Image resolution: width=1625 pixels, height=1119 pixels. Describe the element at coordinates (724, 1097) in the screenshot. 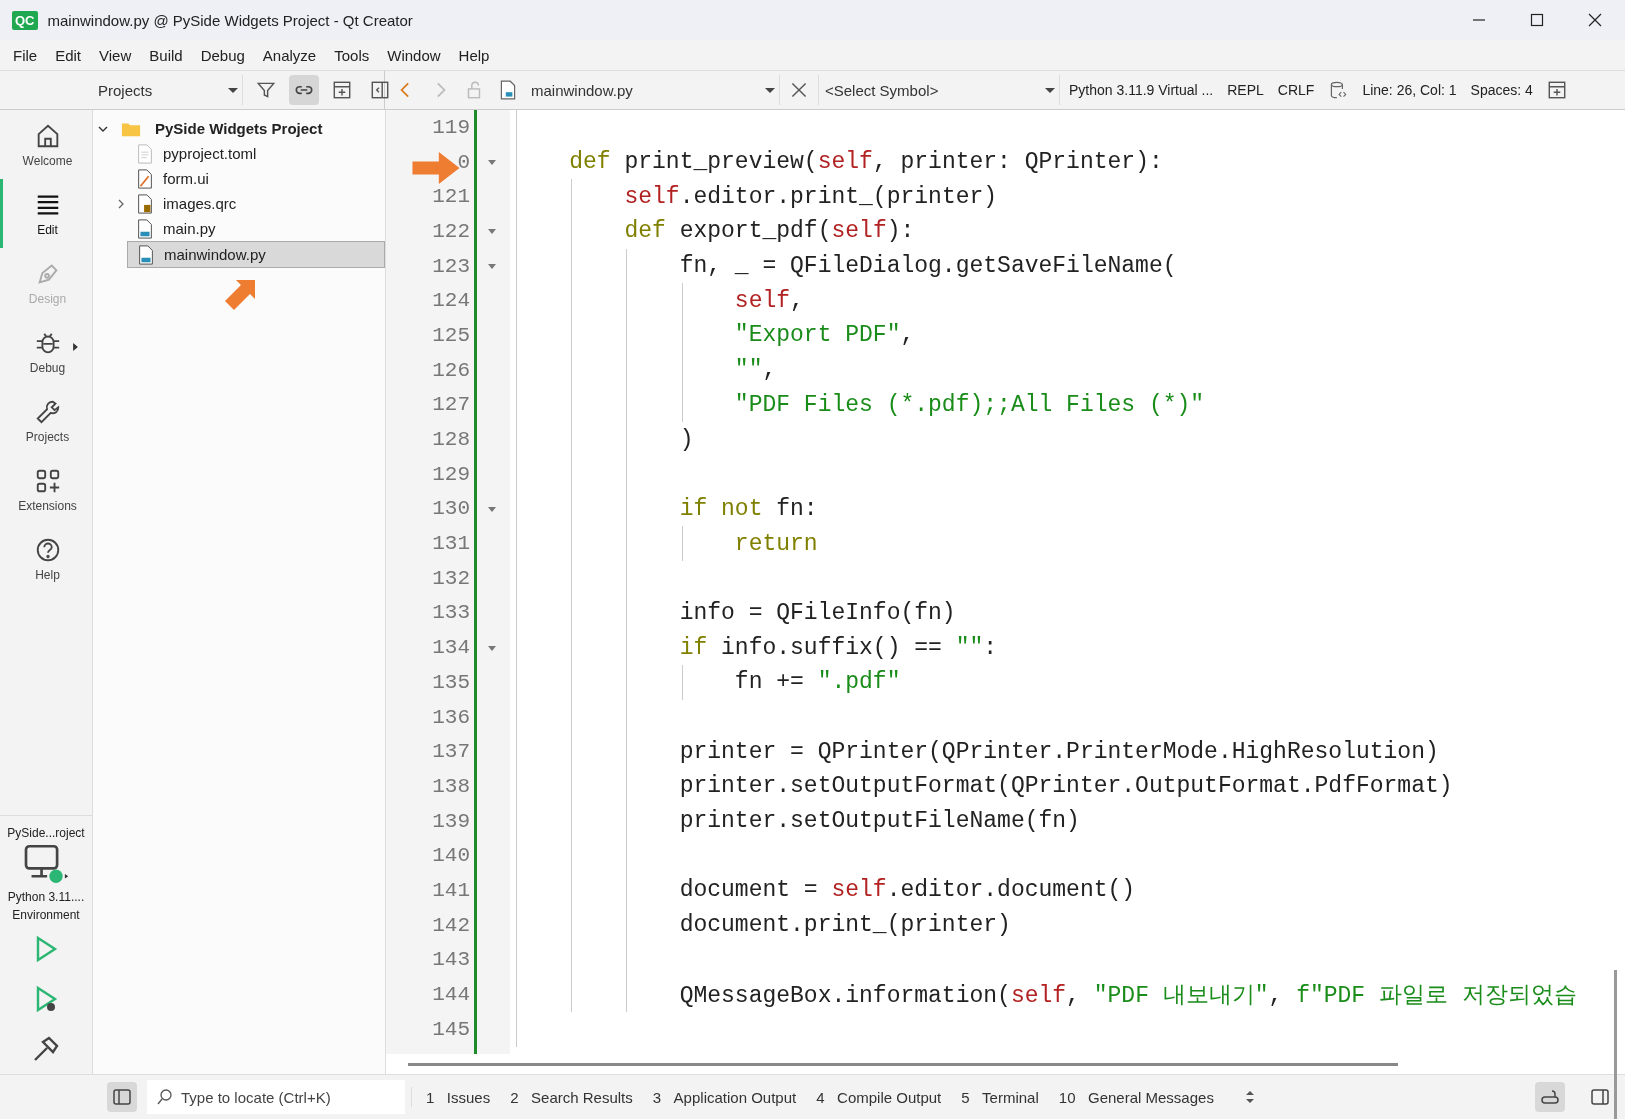

I see `output-pane-tab: 3 Application Output` at that location.